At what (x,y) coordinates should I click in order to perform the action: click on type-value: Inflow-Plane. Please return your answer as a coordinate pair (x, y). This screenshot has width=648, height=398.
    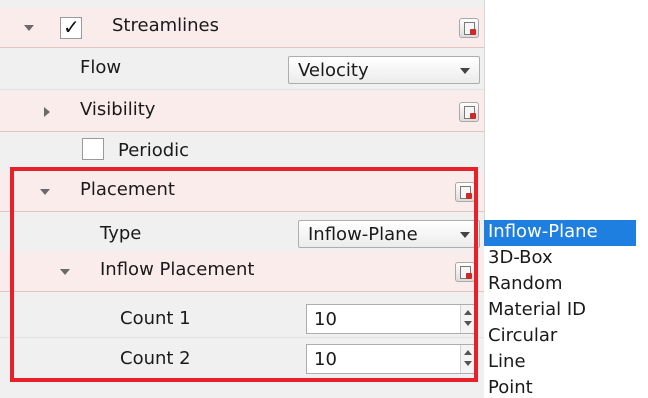
    Looking at the image, I should click on (363, 234).